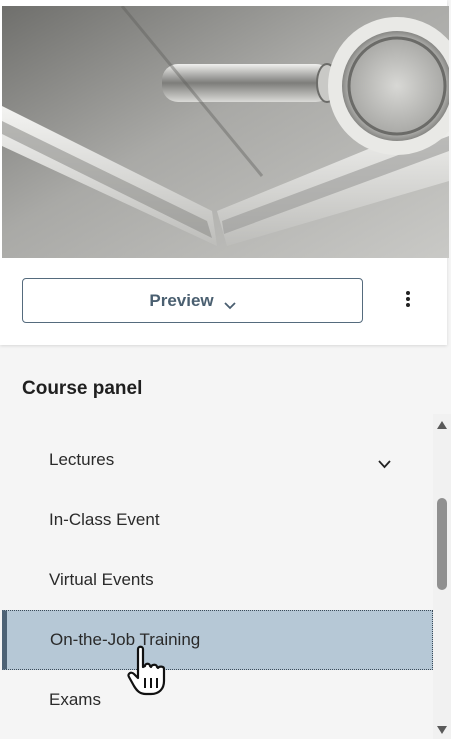 The height and width of the screenshot is (739, 451). I want to click on list-item-label: Lectures, so click(82, 459).